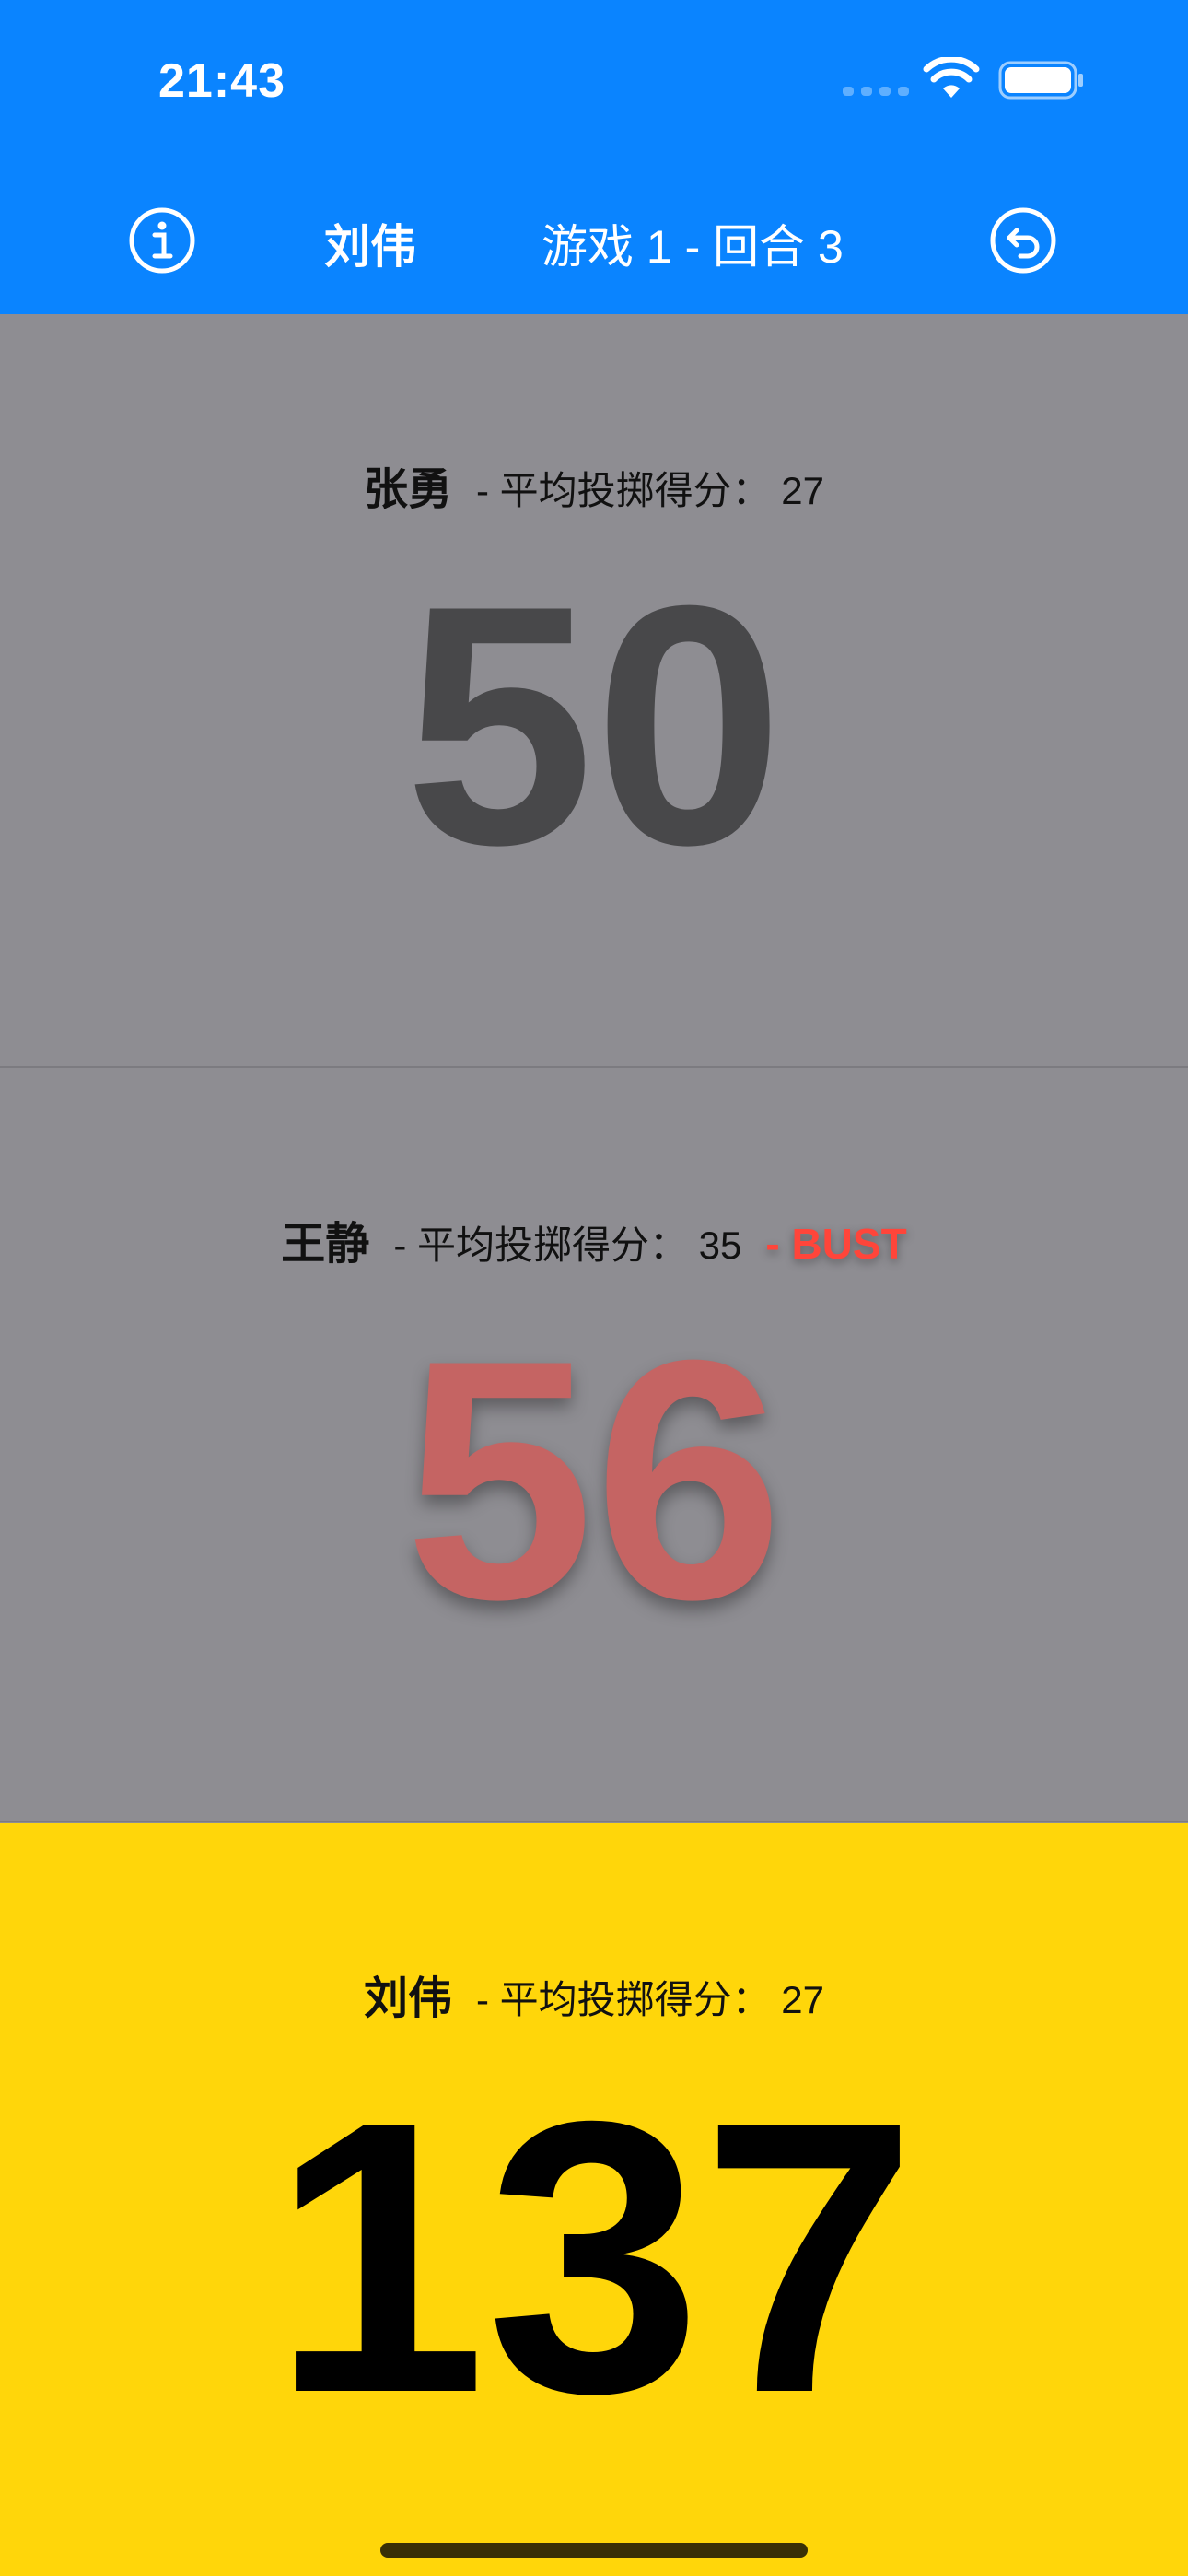 This screenshot has height=2576, width=1188. Describe the element at coordinates (836, 1244) in the screenshot. I see `bust-label: - BUST` at that location.